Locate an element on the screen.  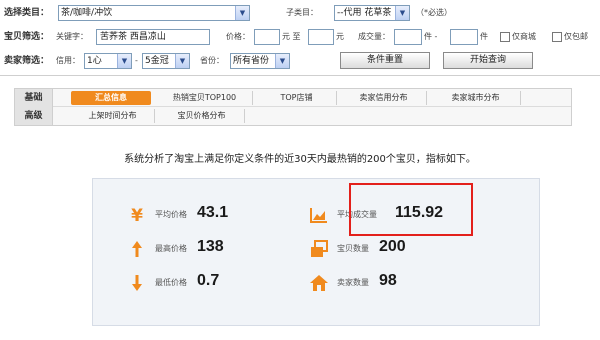
item-count-value: 200 is located at coordinates (392, 246).